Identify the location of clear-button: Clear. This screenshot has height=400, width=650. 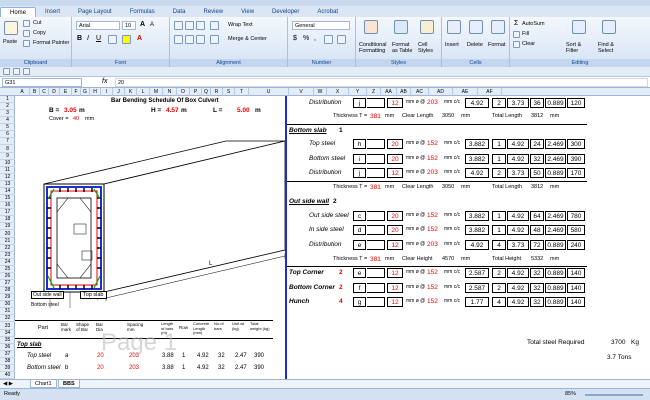
(528, 44).